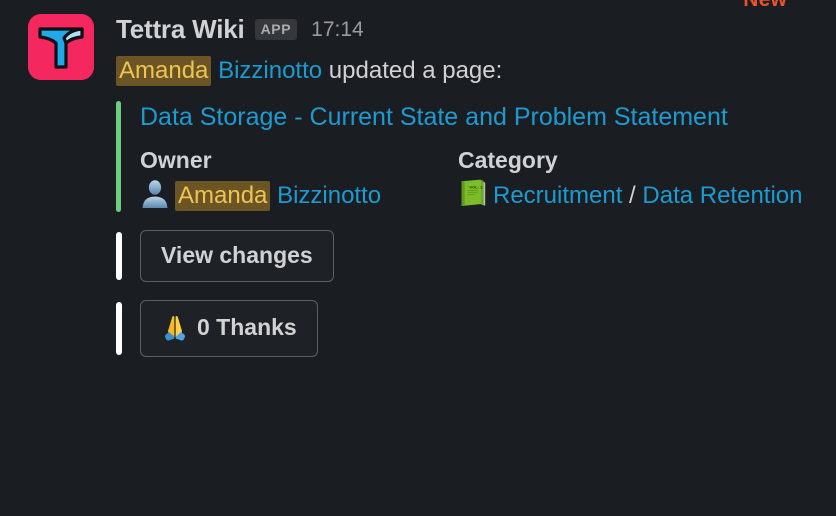 This screenshot has width=836, height=516. What do you see at coordinates (476, 188) in the screenshot?
I see `svg-text: VOL. 2` at bounding box center [476, 188].